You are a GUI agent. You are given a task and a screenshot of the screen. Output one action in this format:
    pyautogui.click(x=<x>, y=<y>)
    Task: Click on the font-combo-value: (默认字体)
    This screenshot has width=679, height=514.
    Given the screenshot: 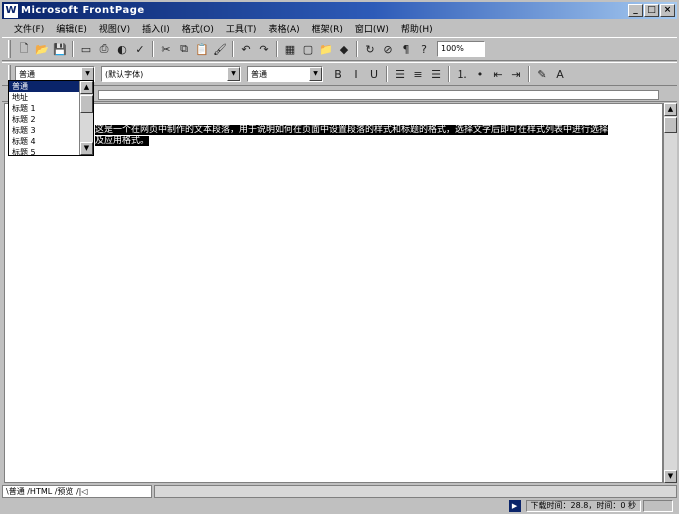 What is the action you would take?
    pyautogui.click(x=124, y=74)
    